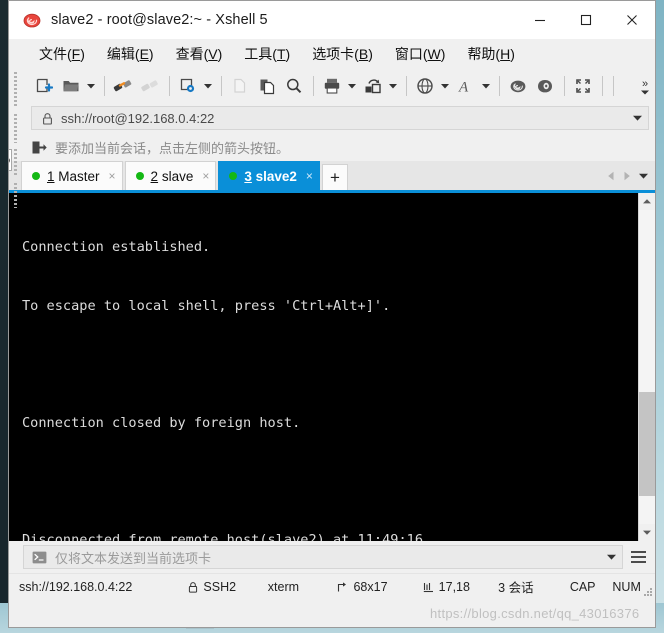 The width and height of the screenshot is (664, 633). Describe the element at coordinates (342, 54) in the screenshot. I see `menu-item-tabs: 选项卡(B)` at that location.